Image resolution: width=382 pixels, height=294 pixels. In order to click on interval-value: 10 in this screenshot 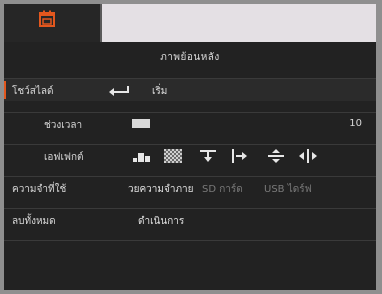, I will do `click(355, 123)`.